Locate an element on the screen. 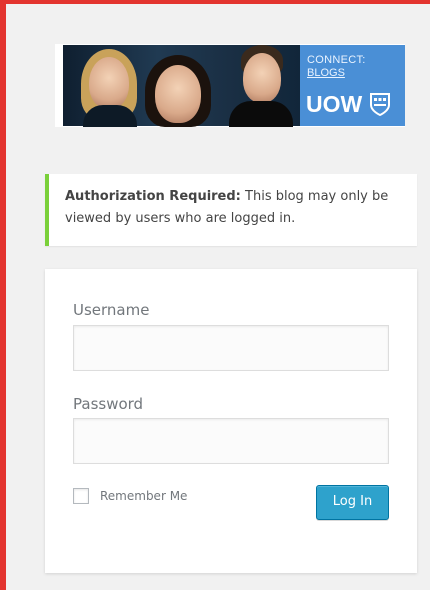 The image size is (430, 590). remember-me-label: Remember Me is located at coordinates (143, 496).